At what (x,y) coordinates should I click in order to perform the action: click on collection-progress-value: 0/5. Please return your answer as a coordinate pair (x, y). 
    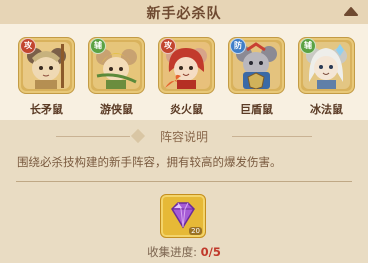
    Looking at the image, I should click on (210, 252).